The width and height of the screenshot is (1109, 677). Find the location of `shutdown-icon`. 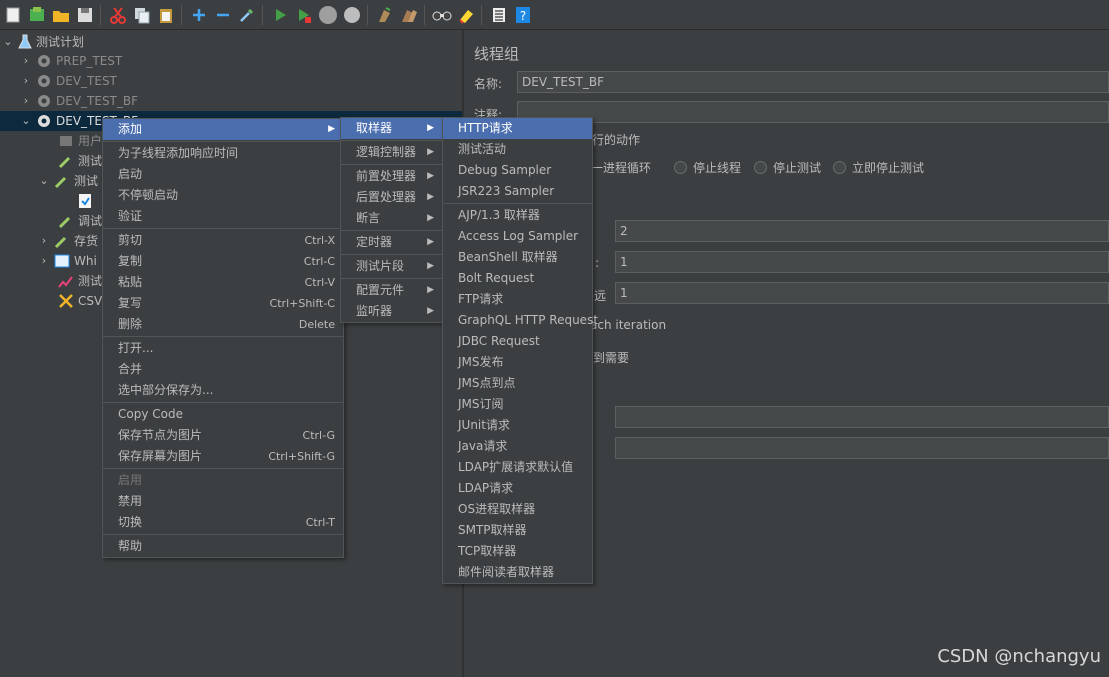

shutdown-icon is located at coordinates (351, 14).